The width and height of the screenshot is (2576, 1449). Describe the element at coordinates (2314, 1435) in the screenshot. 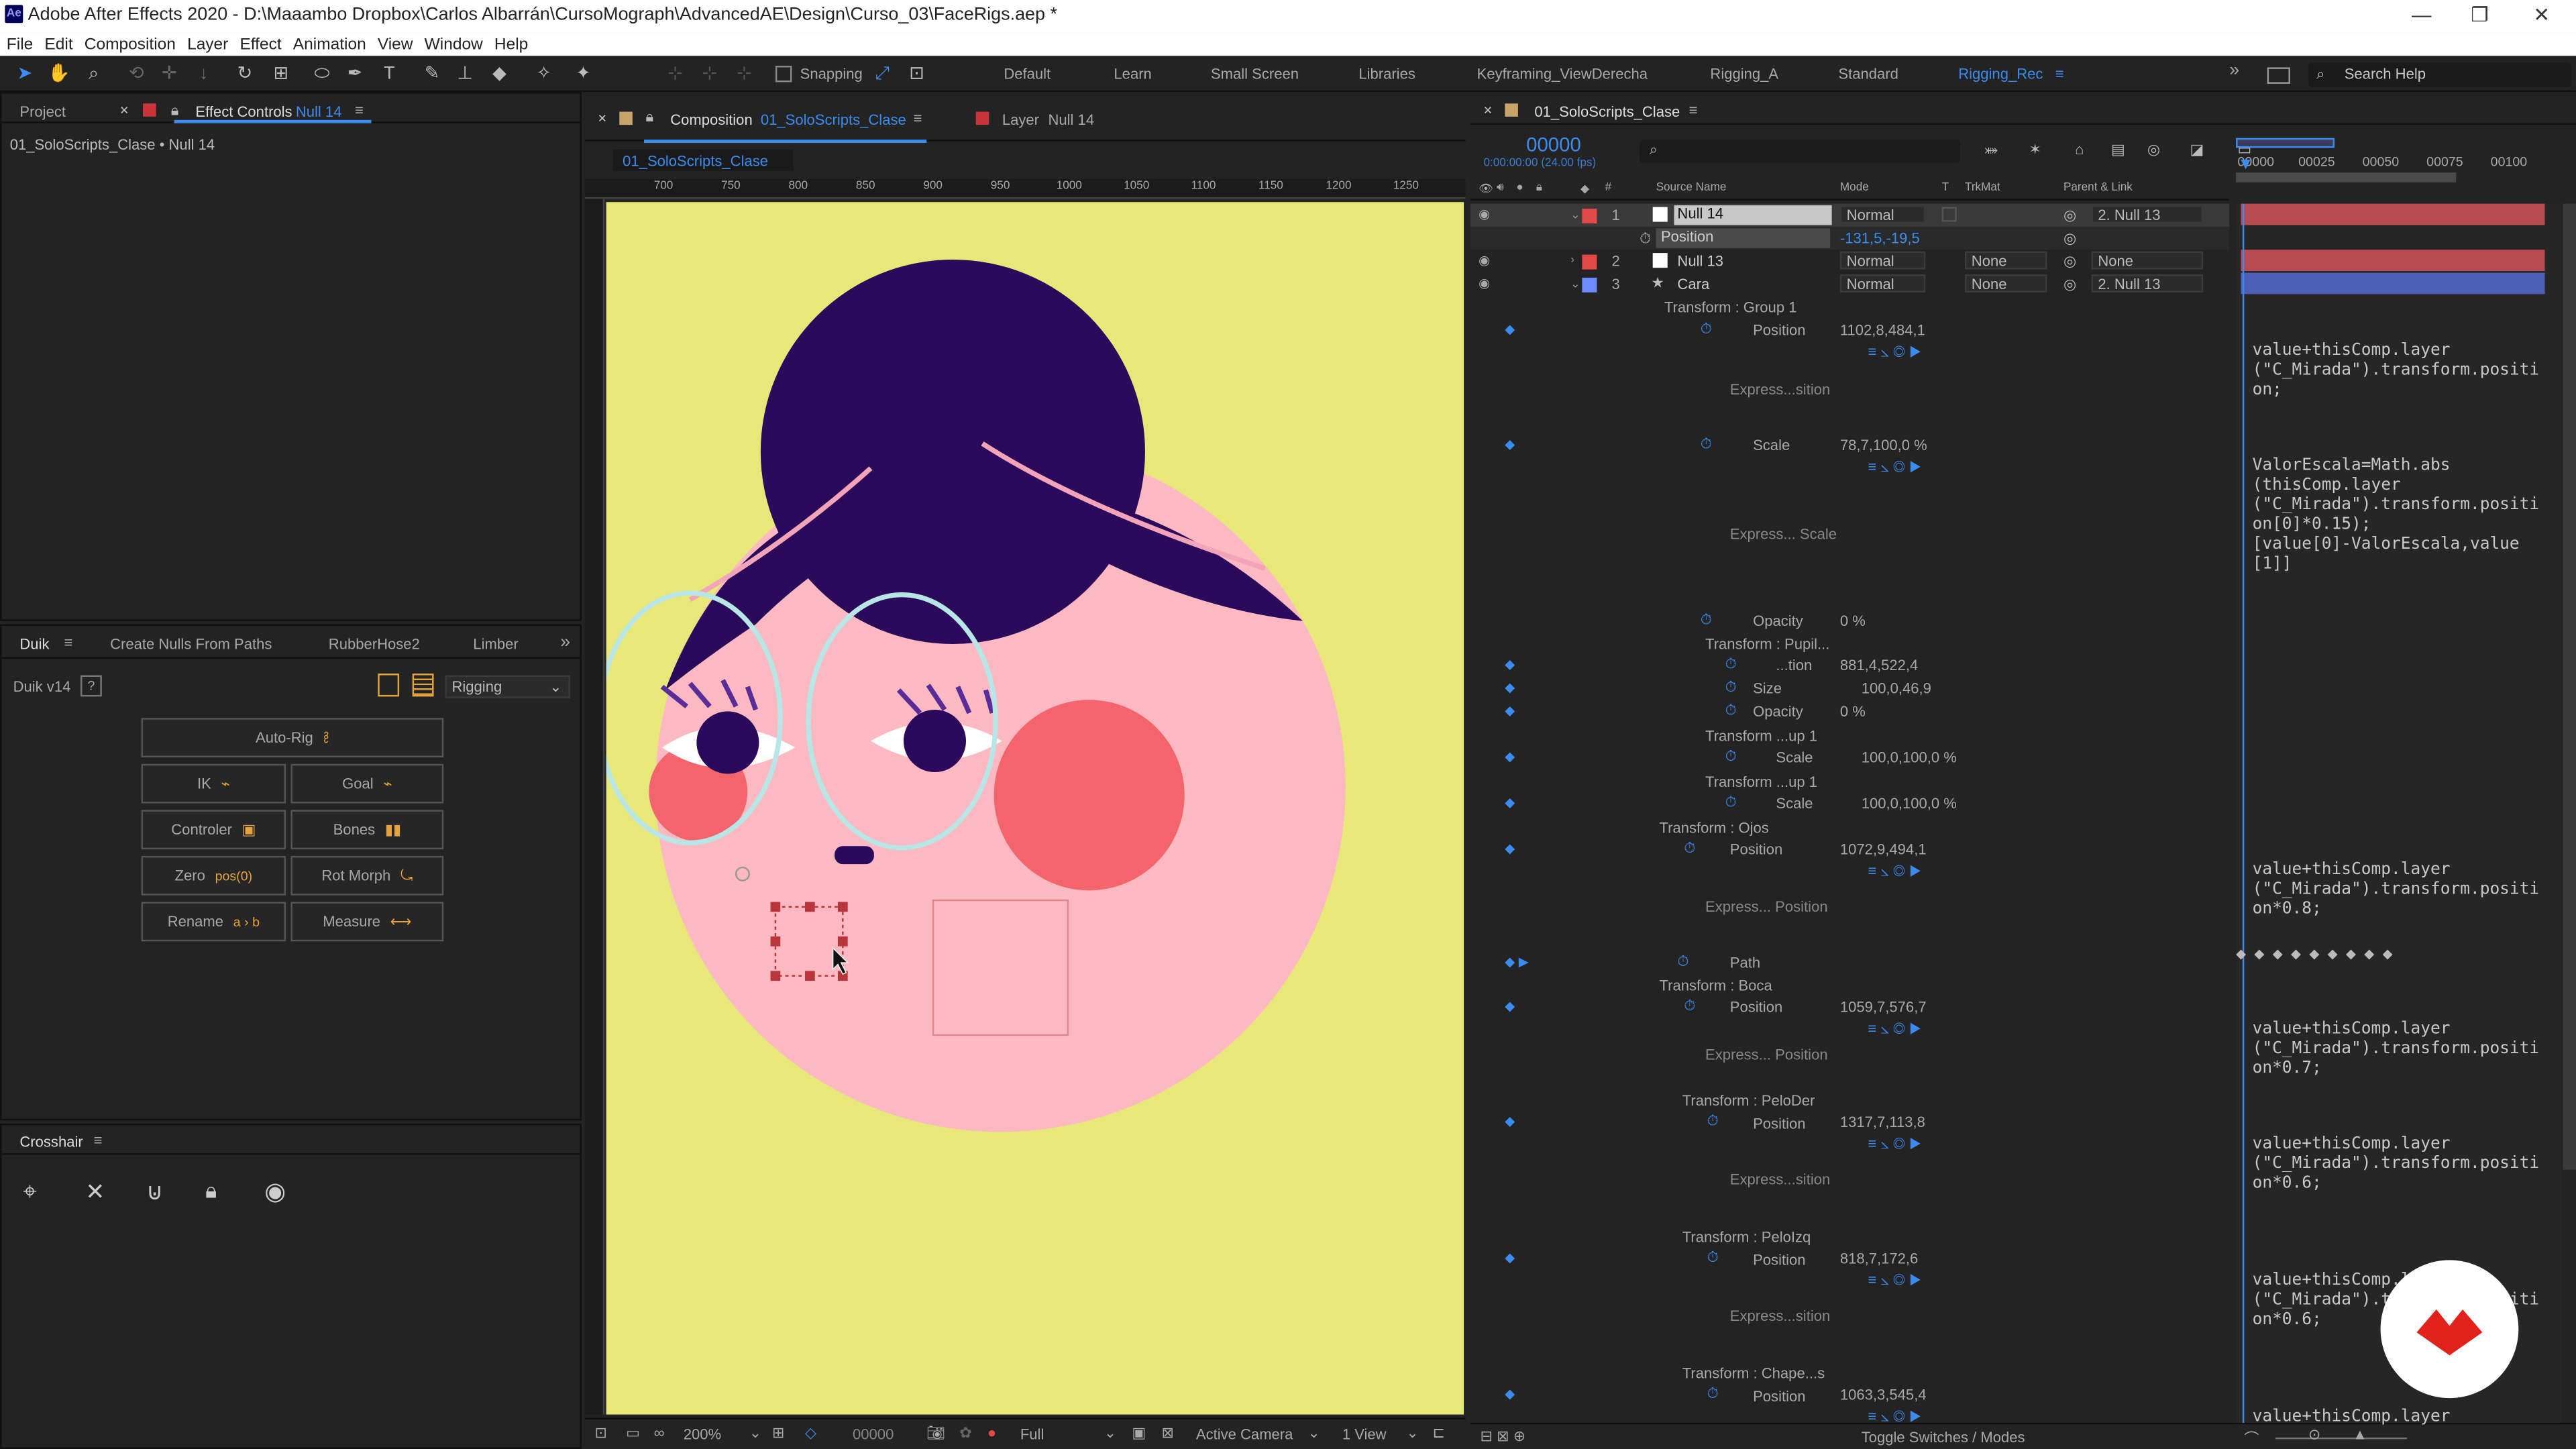

I see `zoom-slider-handle: ⊙` at that location.